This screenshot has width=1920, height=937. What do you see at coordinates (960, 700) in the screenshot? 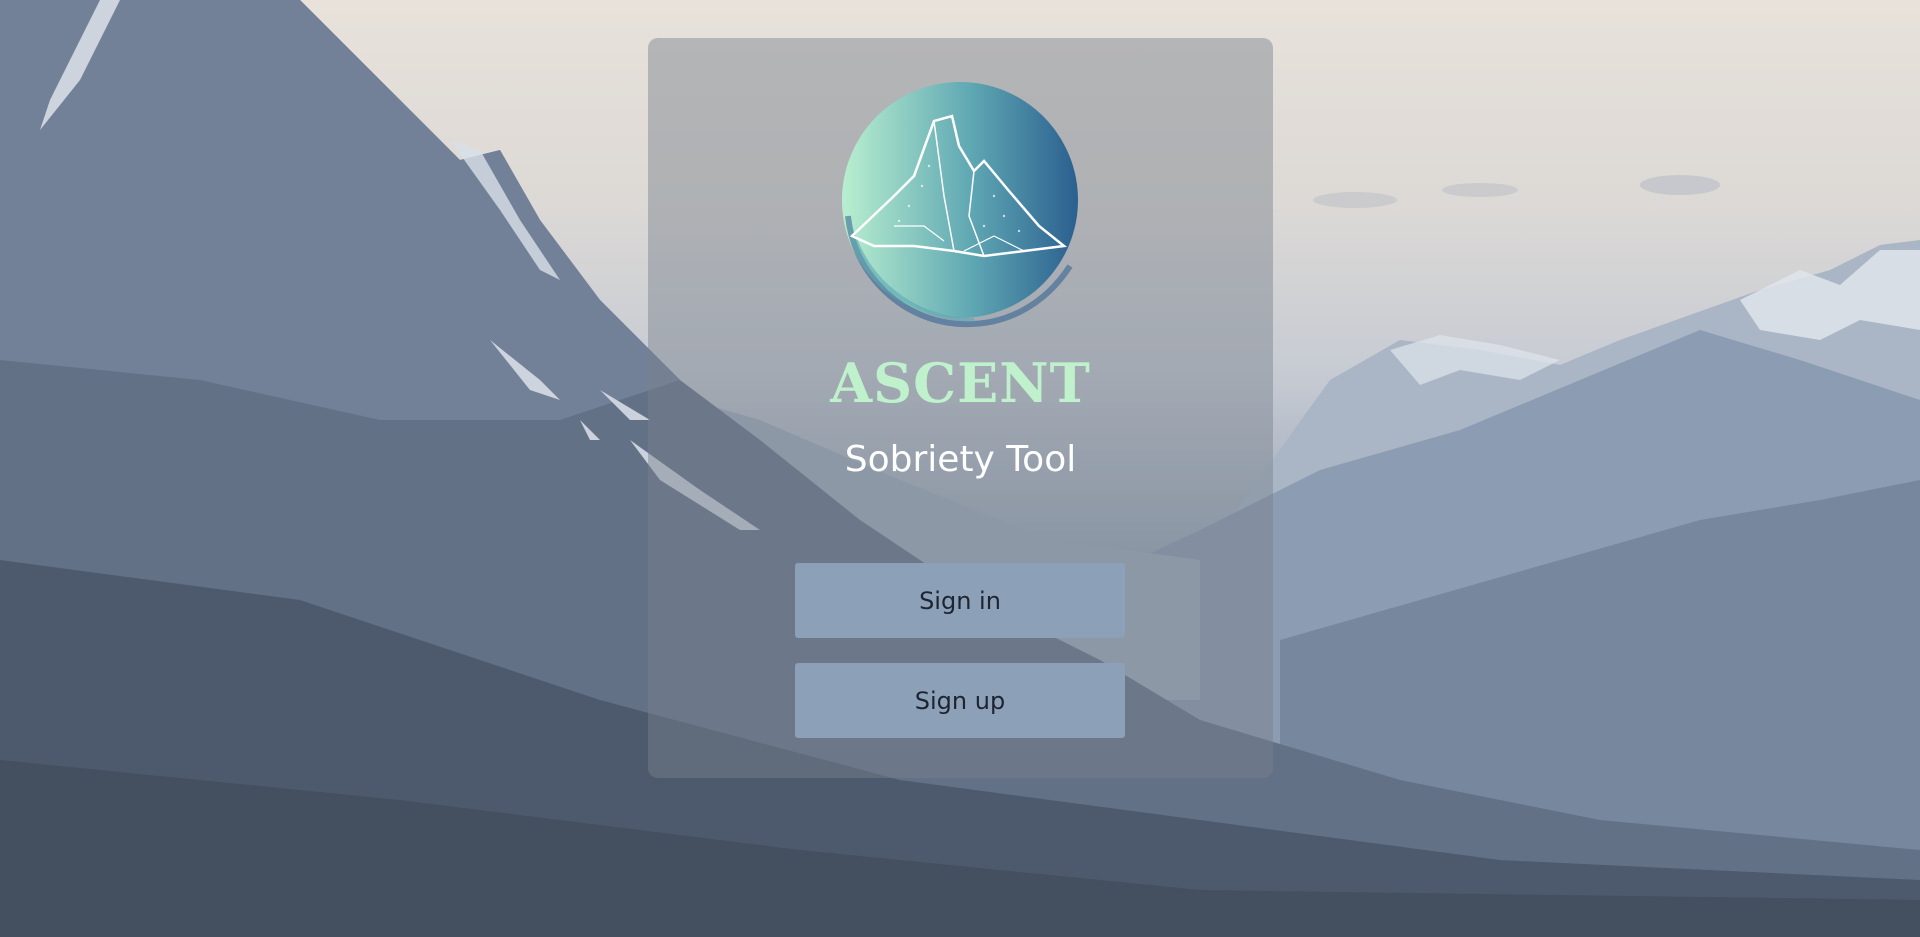
I see `sign-up-button: Sign up` at bounding box center [960, 700].